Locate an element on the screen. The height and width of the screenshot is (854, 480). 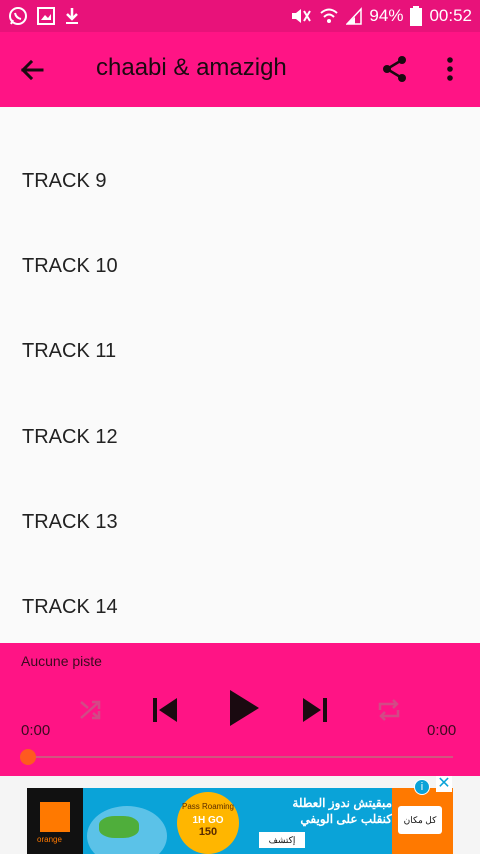
shuffle-button is located at coordinates (91, 710).